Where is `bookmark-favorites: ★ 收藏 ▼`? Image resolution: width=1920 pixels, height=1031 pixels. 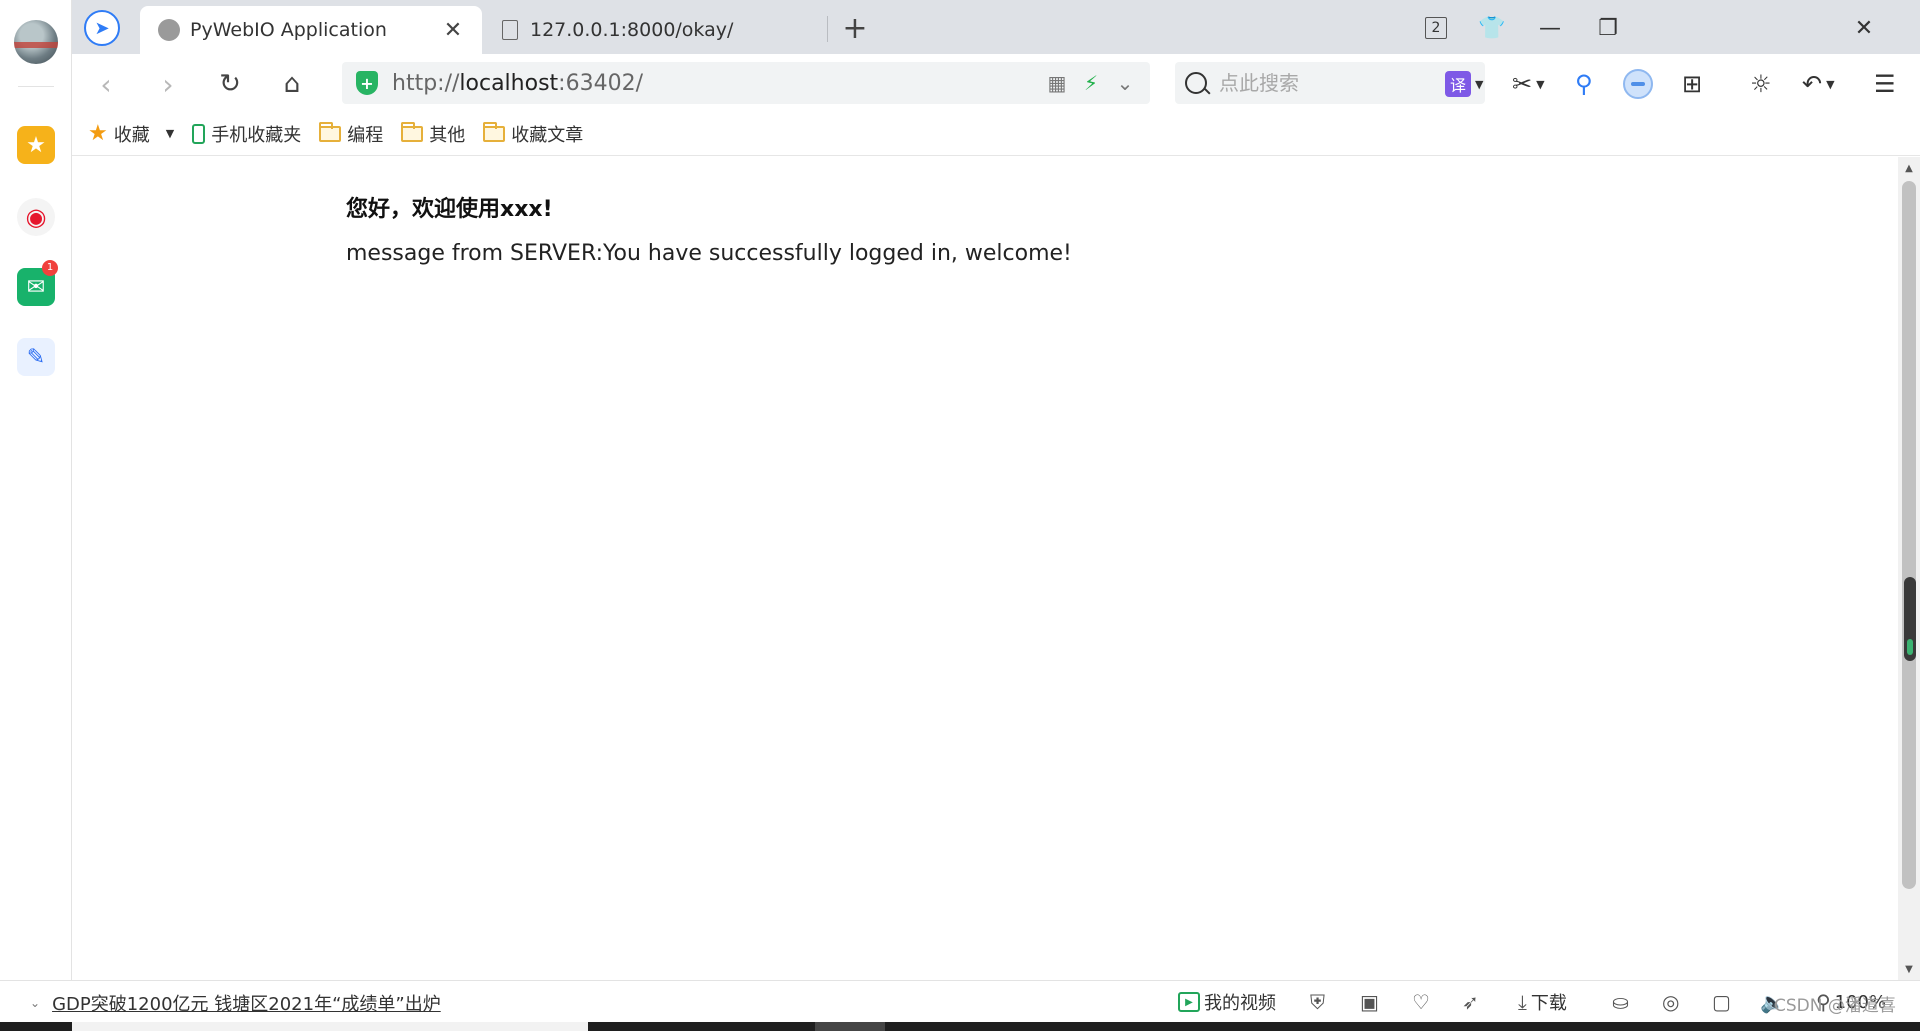
bookmark-favorites: ★ 收藏 ▼ is located at coordinates (131, 134).